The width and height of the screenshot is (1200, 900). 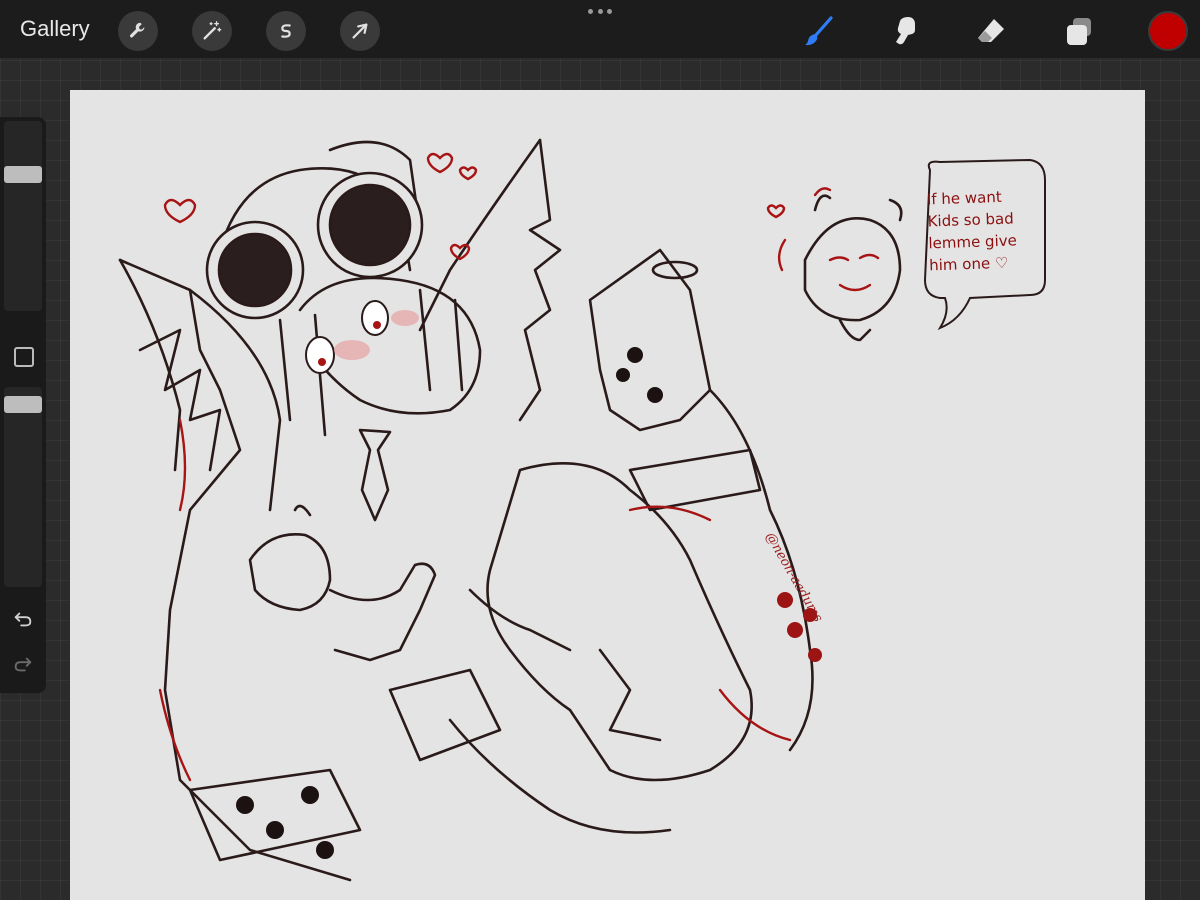 I want to click on undo-arrow-icon, so click(x=23, y=619).